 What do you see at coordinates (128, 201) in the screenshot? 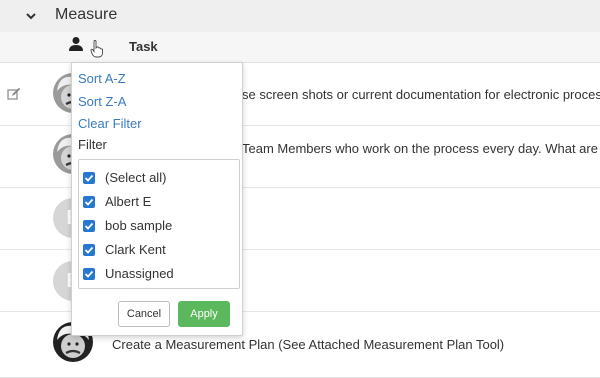
I see `filter-option-label: Albert E` at bounding box center [128, 201].